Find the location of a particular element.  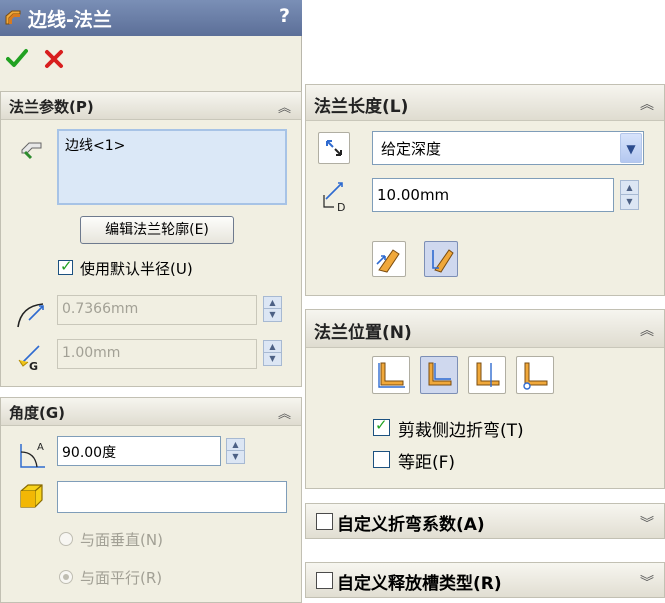

inner-virtual-sharp-icon is located at coordinates (443, 261).